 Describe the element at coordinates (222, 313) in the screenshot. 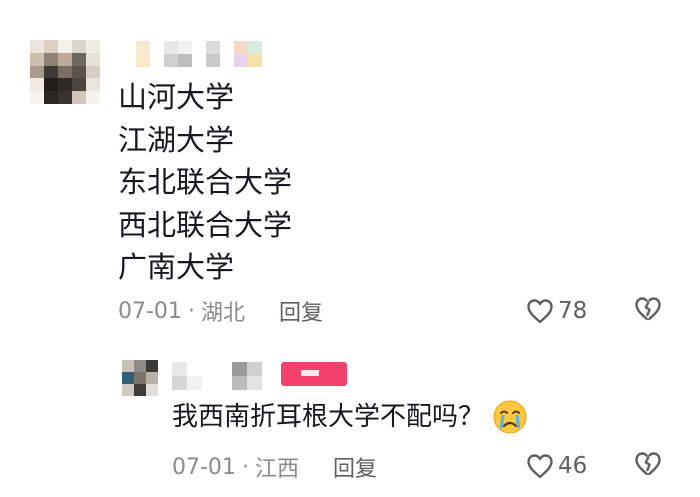

I see `comment-location: 湖北` at that location.